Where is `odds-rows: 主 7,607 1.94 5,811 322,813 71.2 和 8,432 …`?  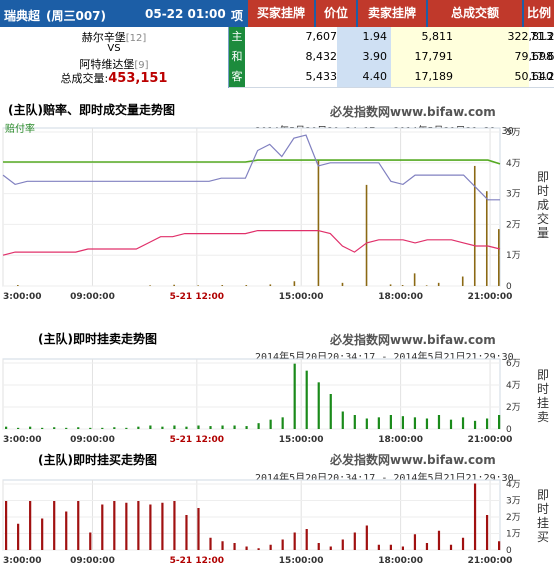 odds-rows: 主 7,607 1.94 5,811 322,813 71.2 和 8,432 … is located at coordinates (391, 57).